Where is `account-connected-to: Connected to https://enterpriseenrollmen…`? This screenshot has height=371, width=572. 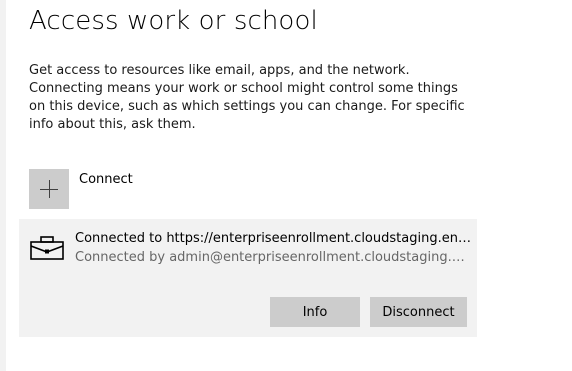 account-connected-to: Connected to https://enterpriseenrollmen… is located at coordinates (273, 238).